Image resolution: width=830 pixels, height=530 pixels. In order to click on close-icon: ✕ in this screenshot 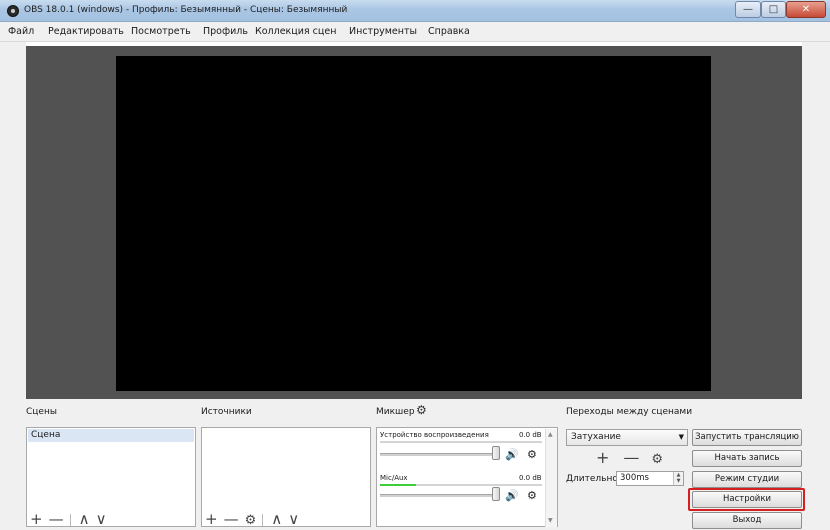, I will do `click(806, 9)`.